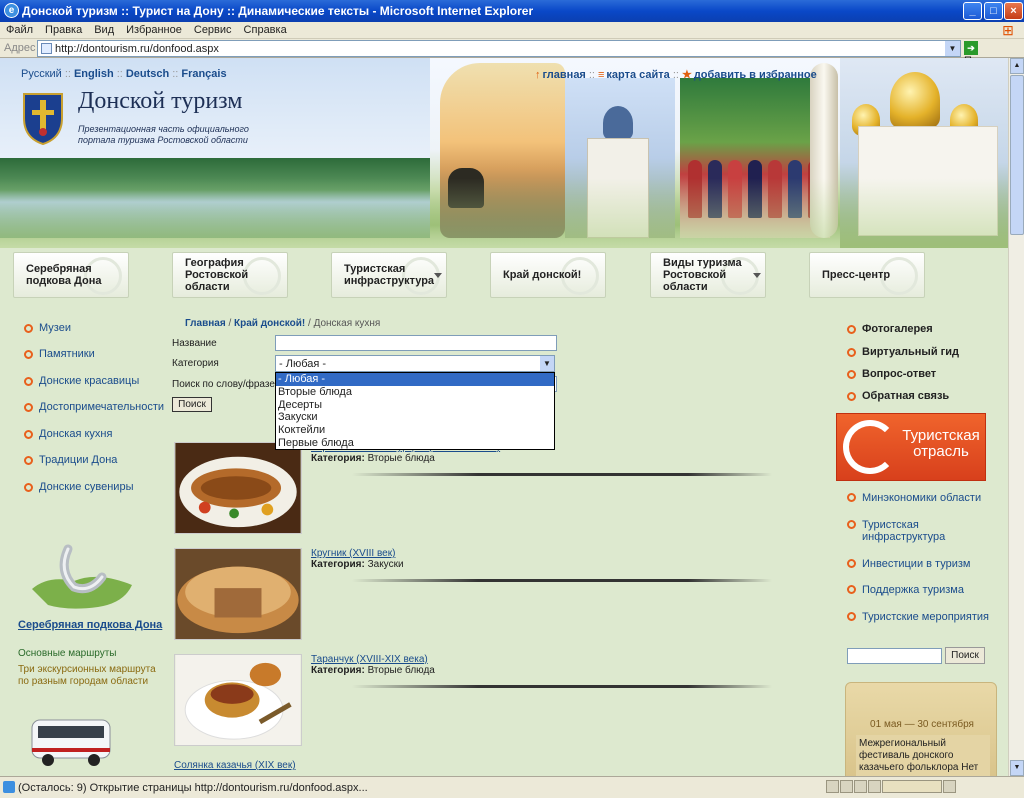  What do you see at coordinates (67, 653) in the screenshot?
I see `promo-subtitle: Основные маршруты` at bounding box center [67, 653].